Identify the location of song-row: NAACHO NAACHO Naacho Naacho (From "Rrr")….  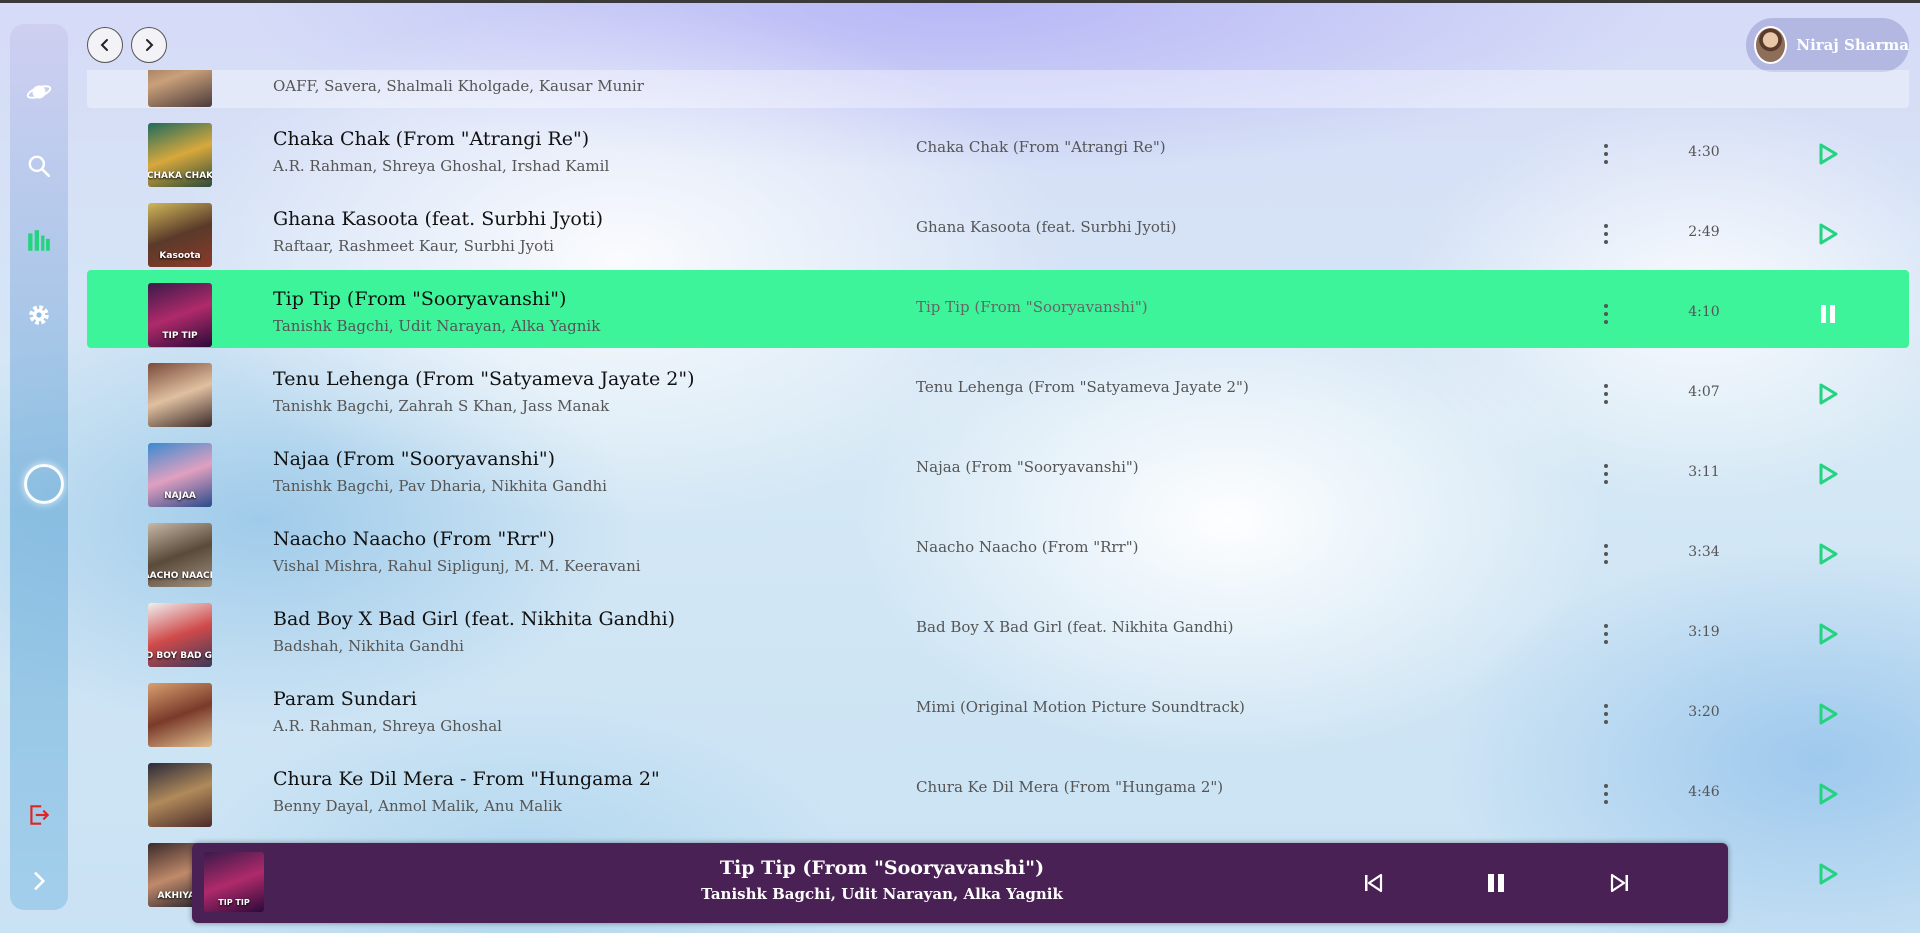
(998, 549).